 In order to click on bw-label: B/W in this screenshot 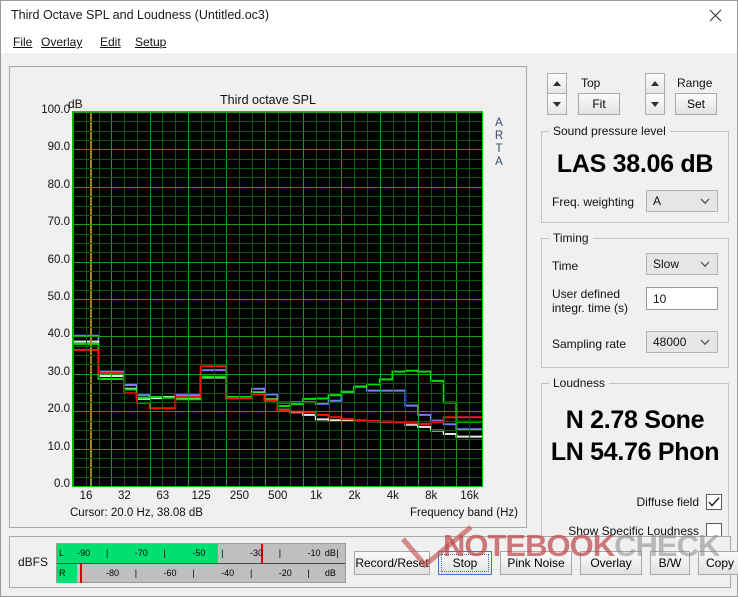, I will do `click(670, 563)`.